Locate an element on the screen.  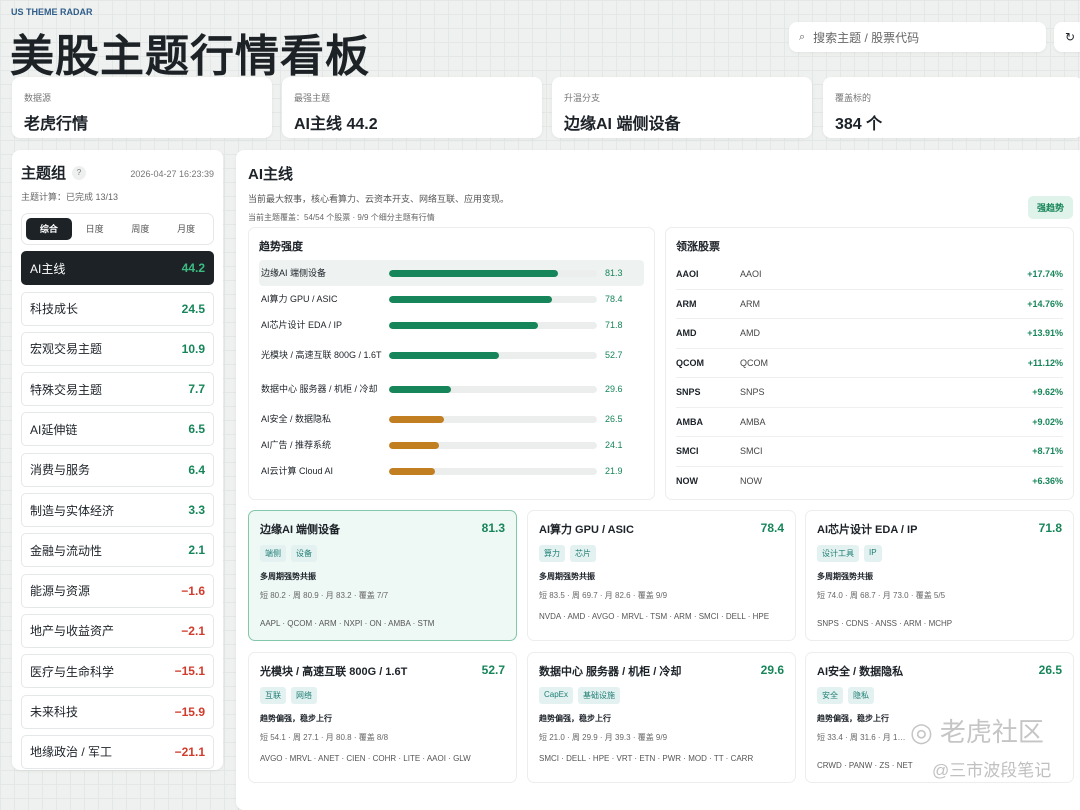
group-score: 3.3 is located at coordinates (196, 510).